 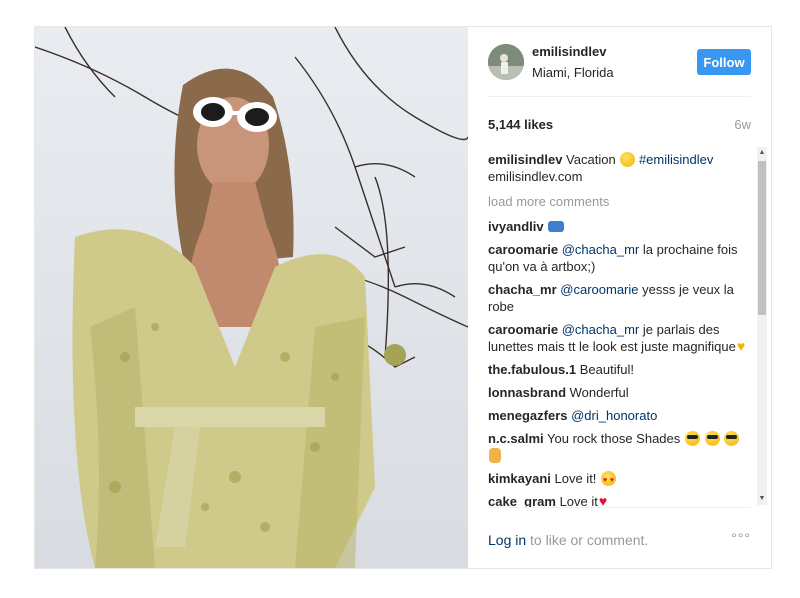 I want to click on comment-text: You rock those Shades, so click(x=614, y=438).